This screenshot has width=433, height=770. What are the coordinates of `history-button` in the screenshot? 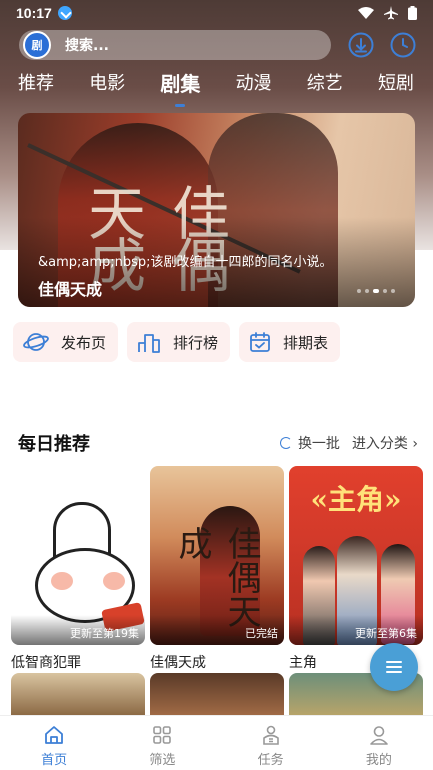 It's located at (403, 45).